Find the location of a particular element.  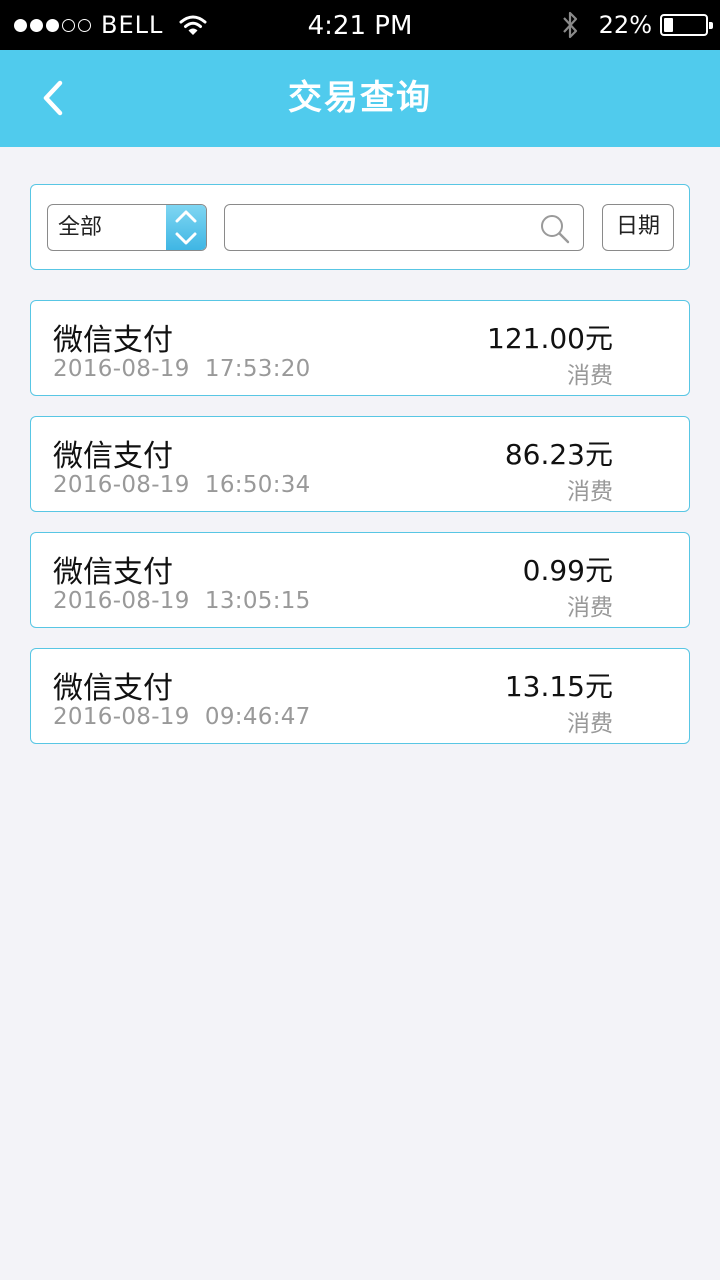

search-input is located at coordinates (380, 227).